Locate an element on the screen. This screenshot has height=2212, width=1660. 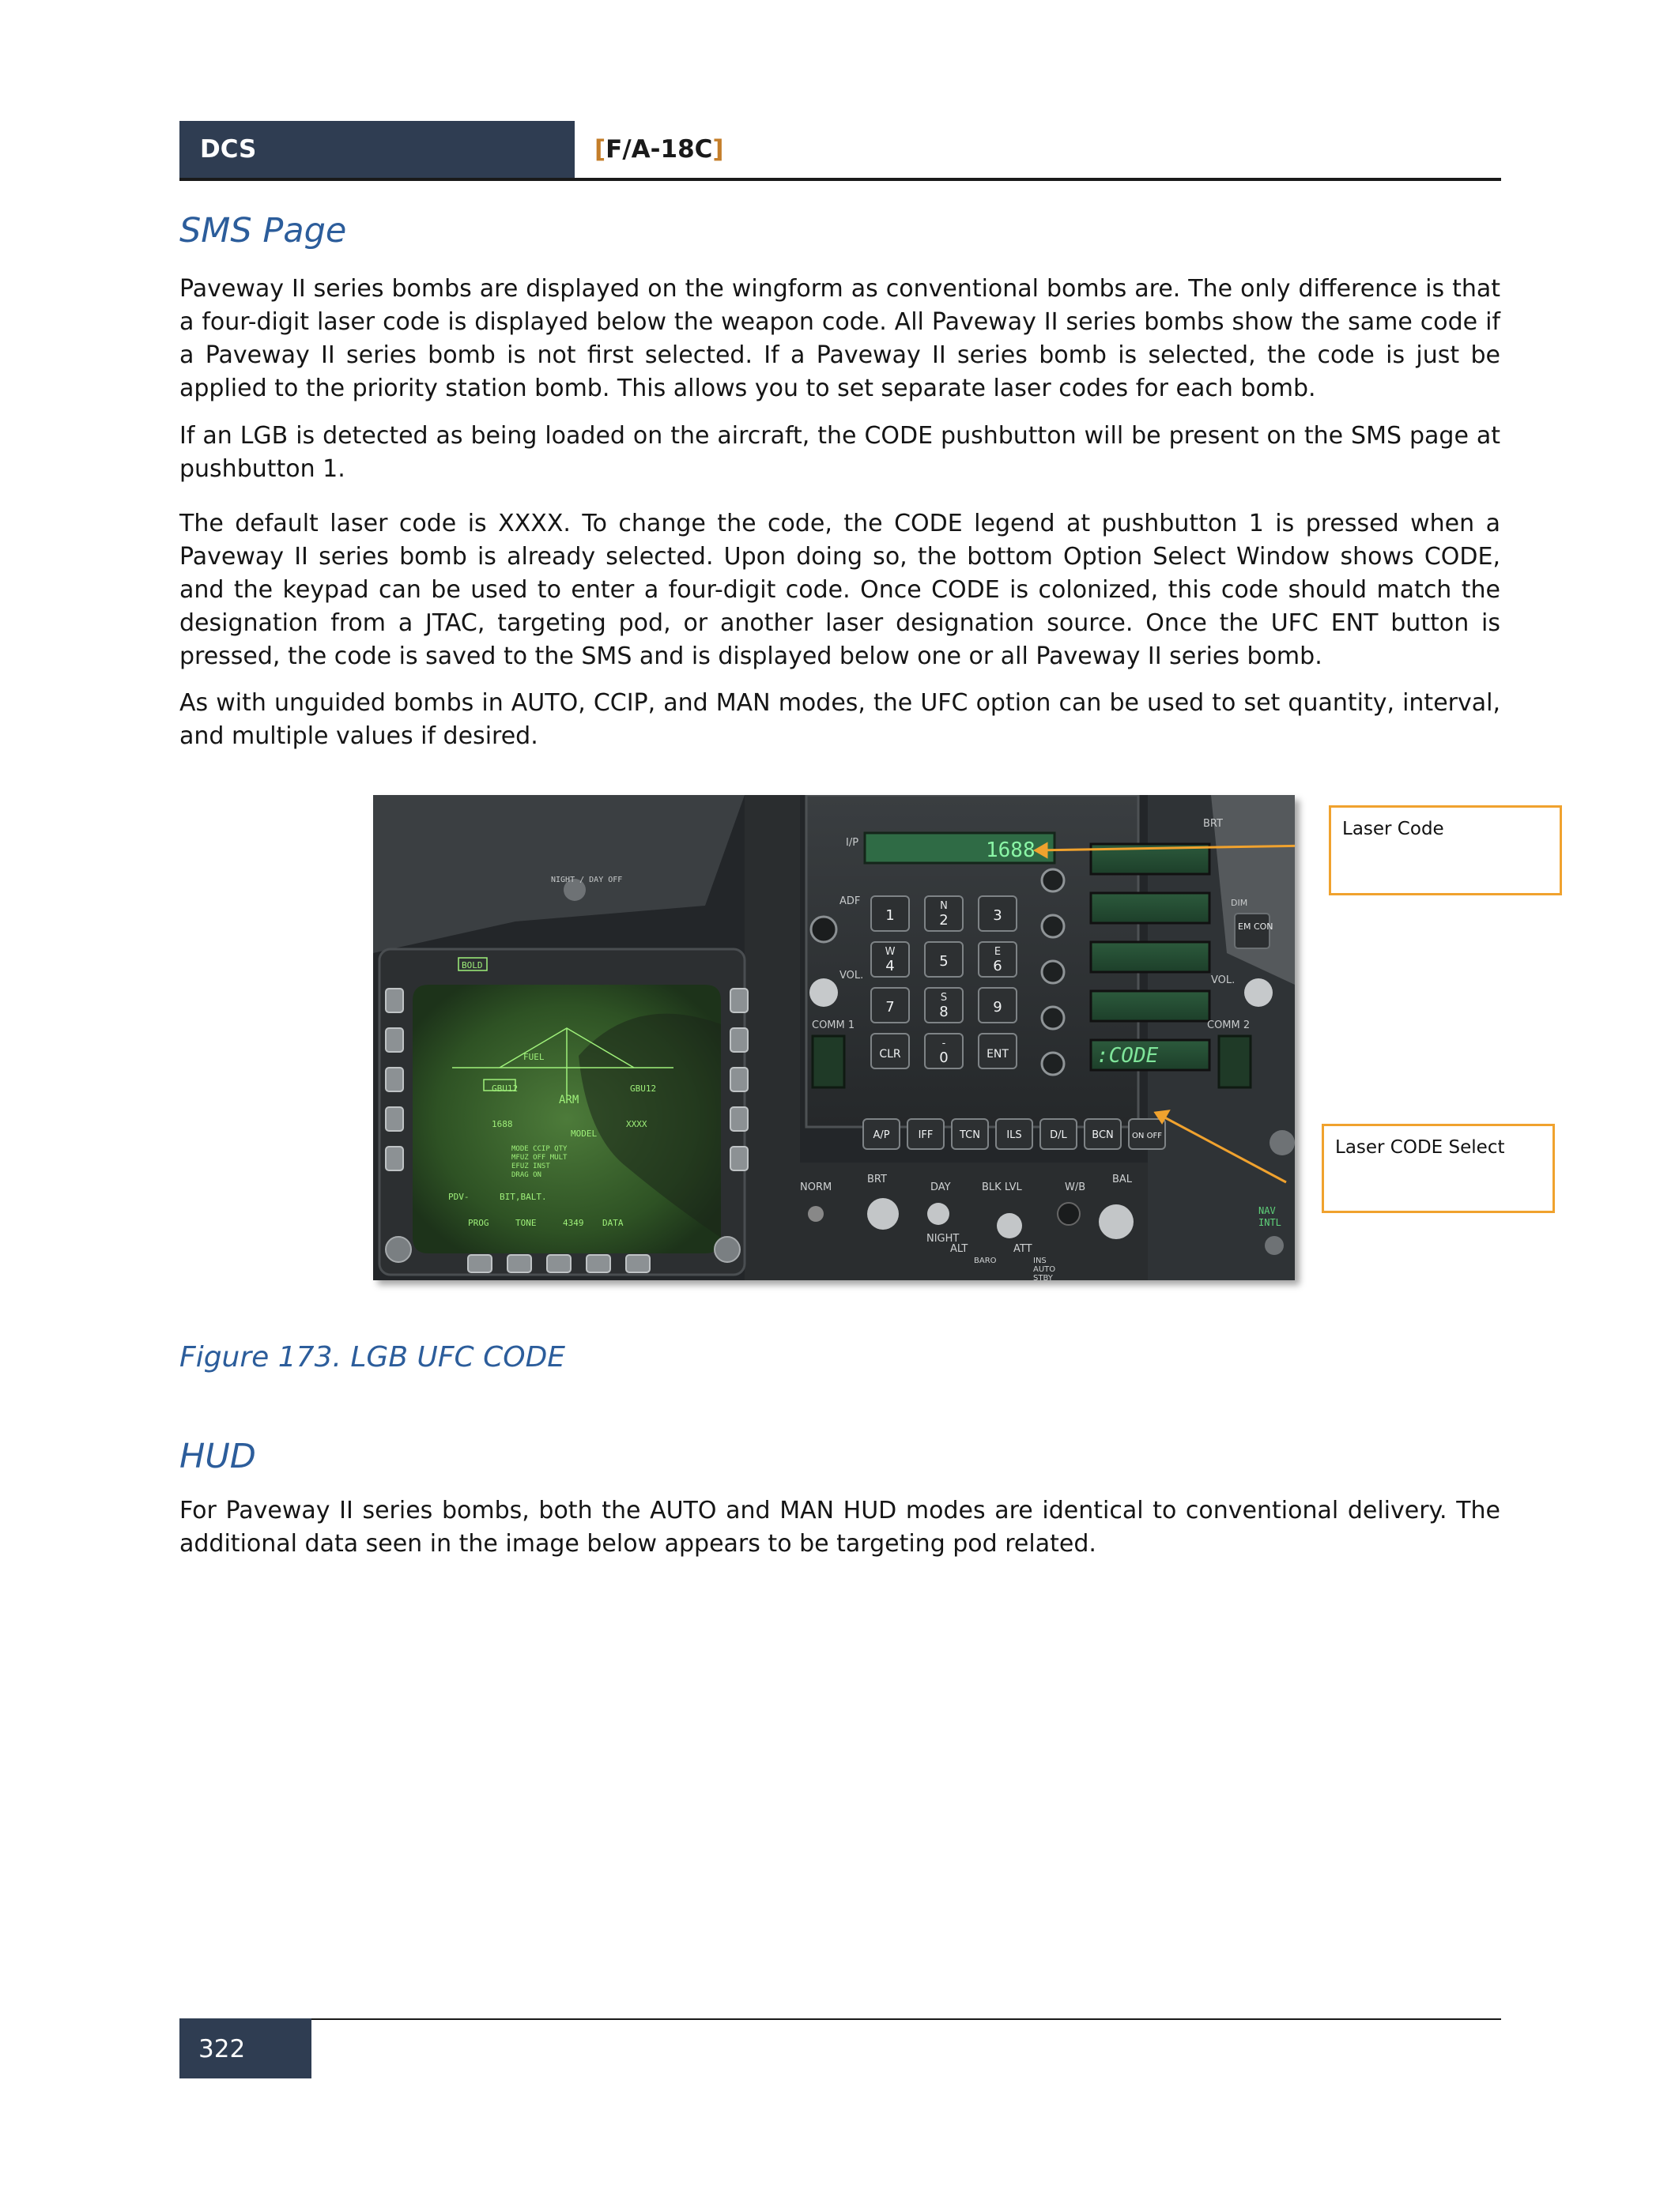
ddi-fuel-label: FUEL is located at coordinates (534, 1057).